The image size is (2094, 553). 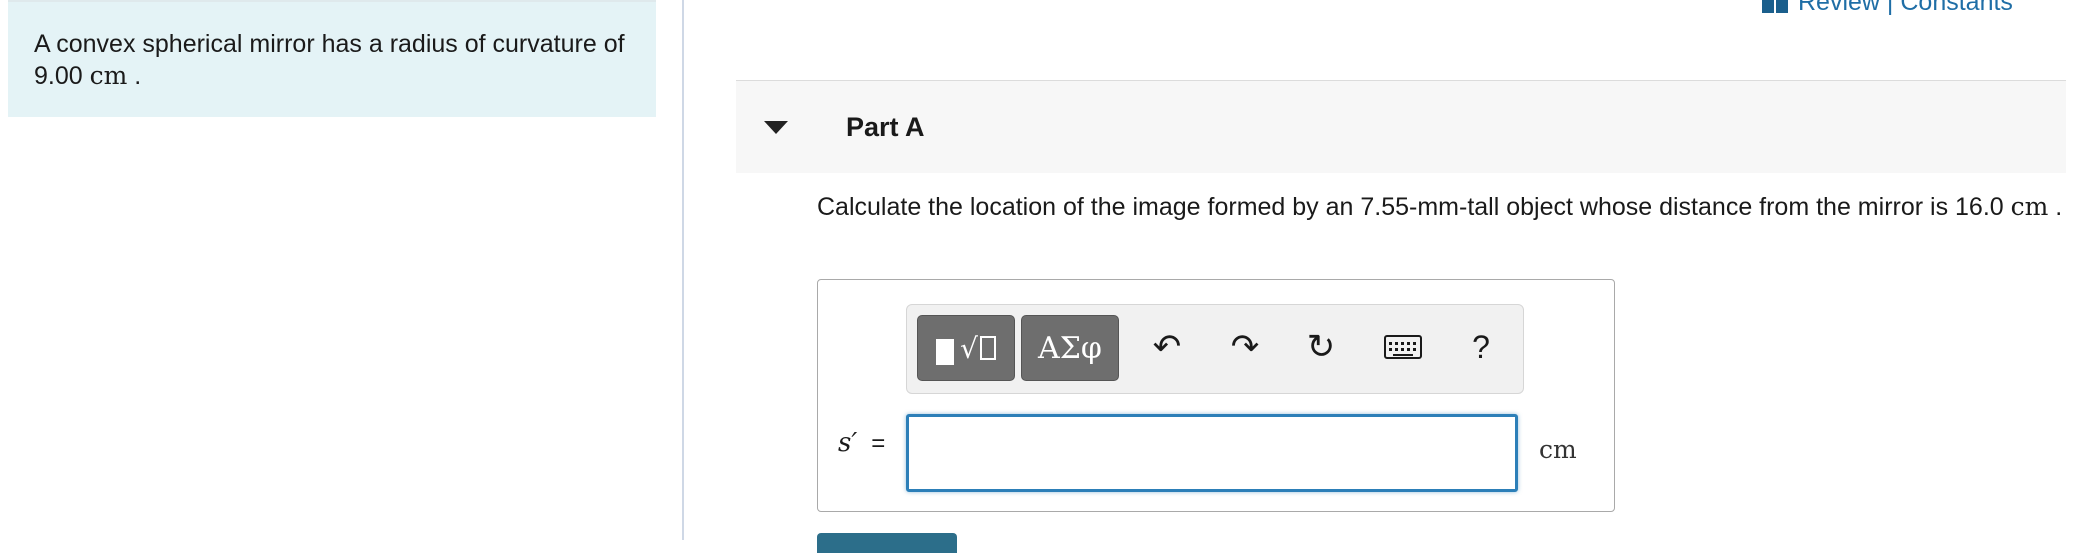 I want to click on templates-button: √, so click(x=966, y=348).